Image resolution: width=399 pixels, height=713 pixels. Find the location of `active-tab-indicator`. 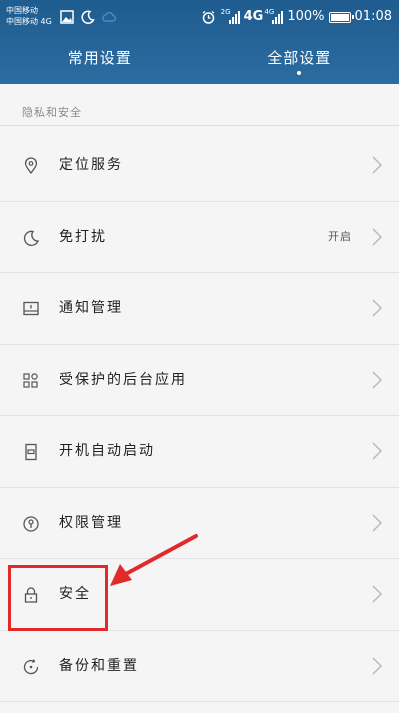

active-tab-indicator is located at coordinates (299, 73).